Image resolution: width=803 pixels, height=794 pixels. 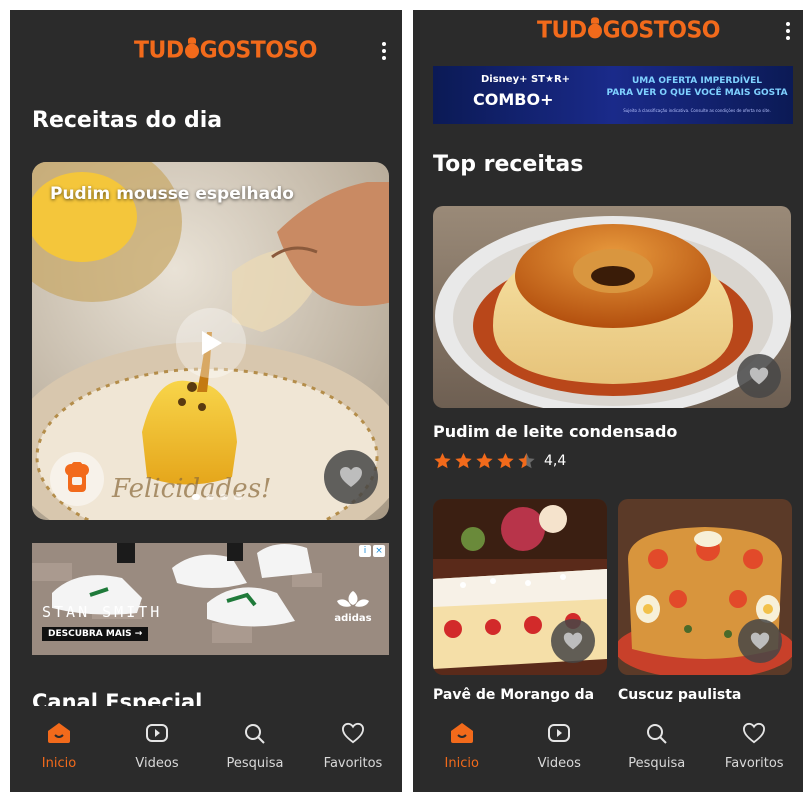 I want to click on play-video-button, so click(x=211, y=343).